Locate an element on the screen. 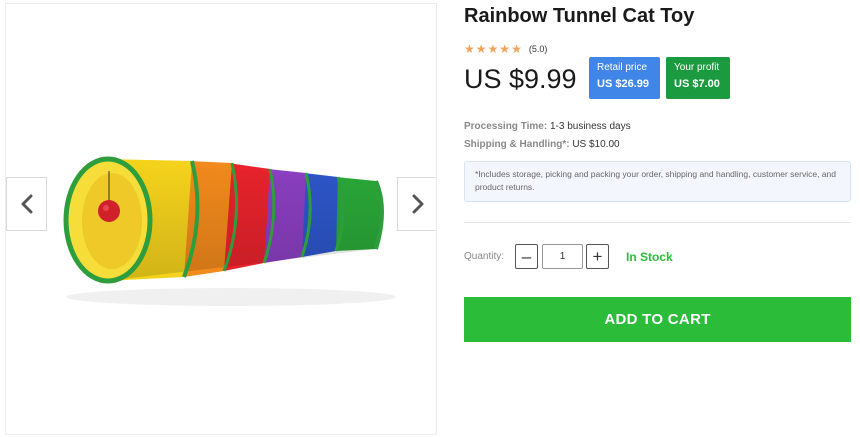 The width and height of the screenshot is (860, 437). add-to-cart-button: ADD TO CART is located at coordinates (657, 319).